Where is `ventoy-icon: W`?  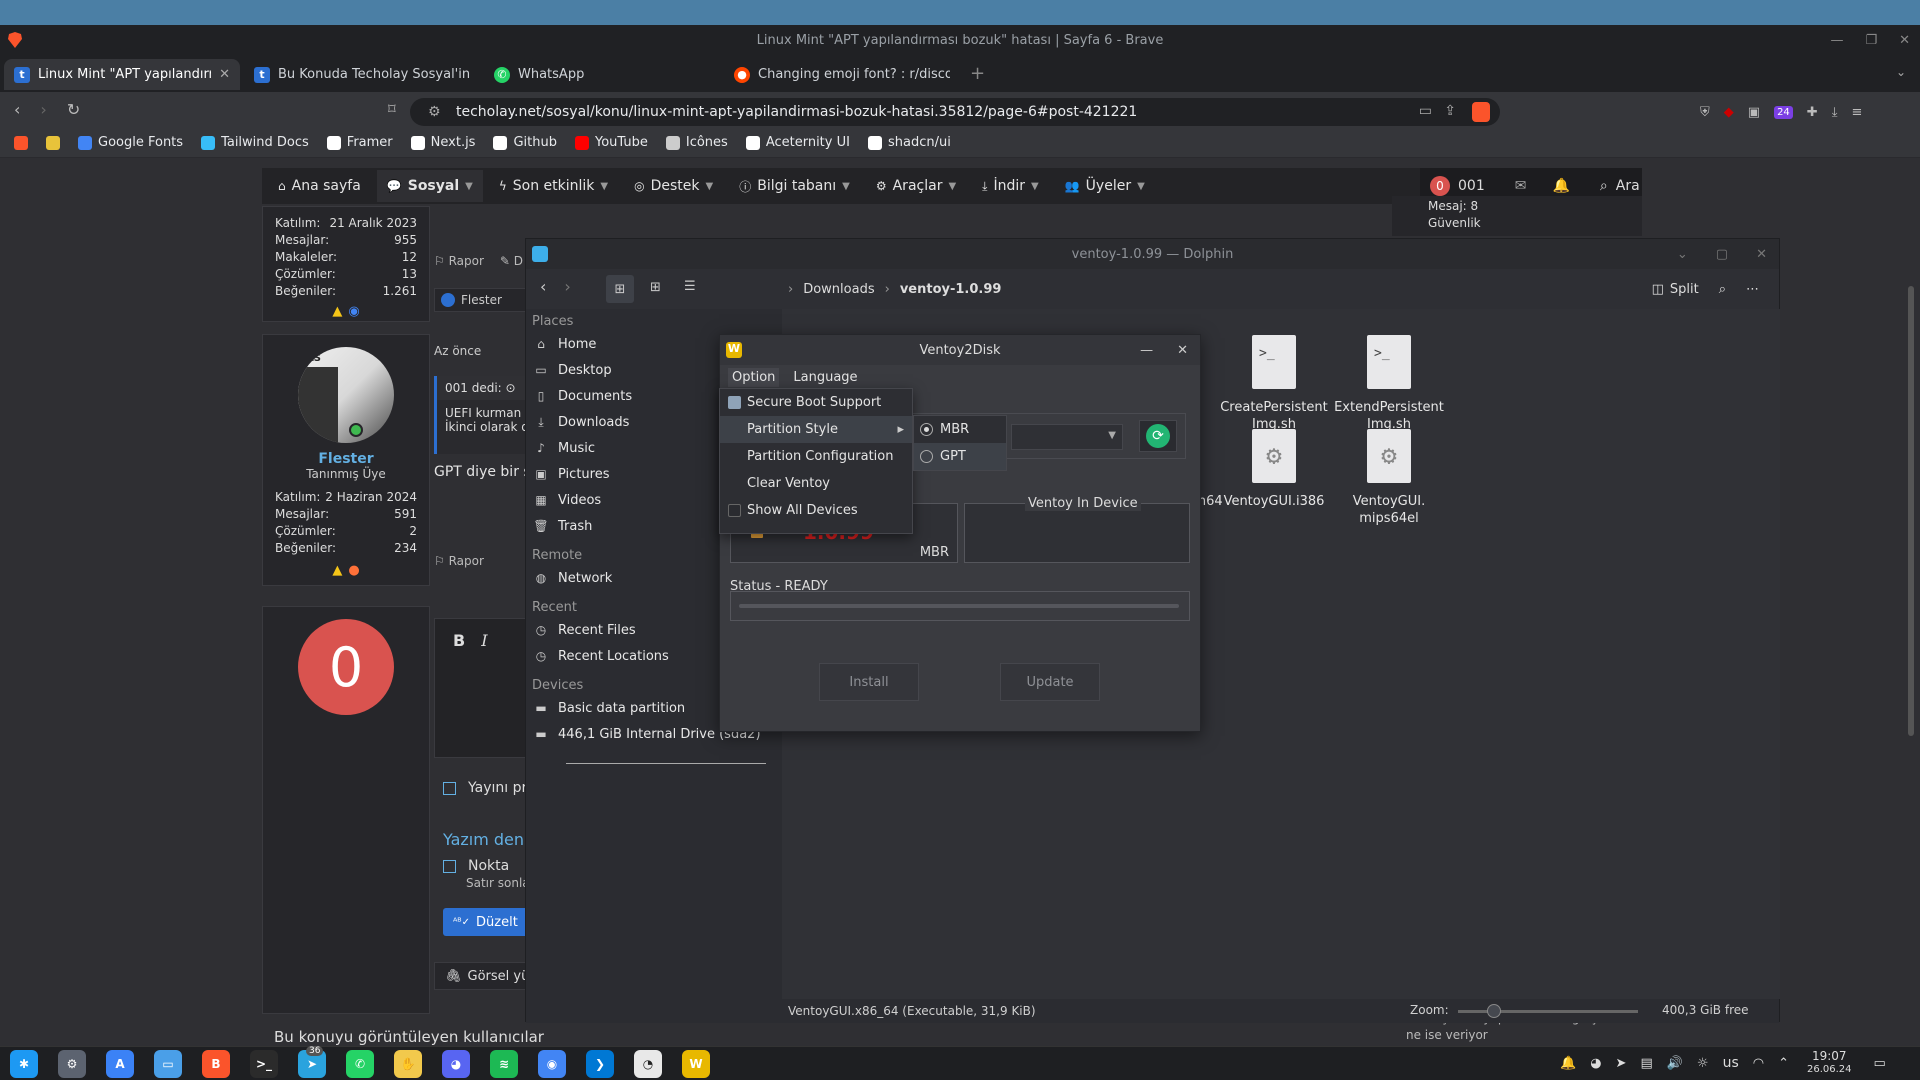 ventoy-icon: W is located at coordinates (696, 1063).